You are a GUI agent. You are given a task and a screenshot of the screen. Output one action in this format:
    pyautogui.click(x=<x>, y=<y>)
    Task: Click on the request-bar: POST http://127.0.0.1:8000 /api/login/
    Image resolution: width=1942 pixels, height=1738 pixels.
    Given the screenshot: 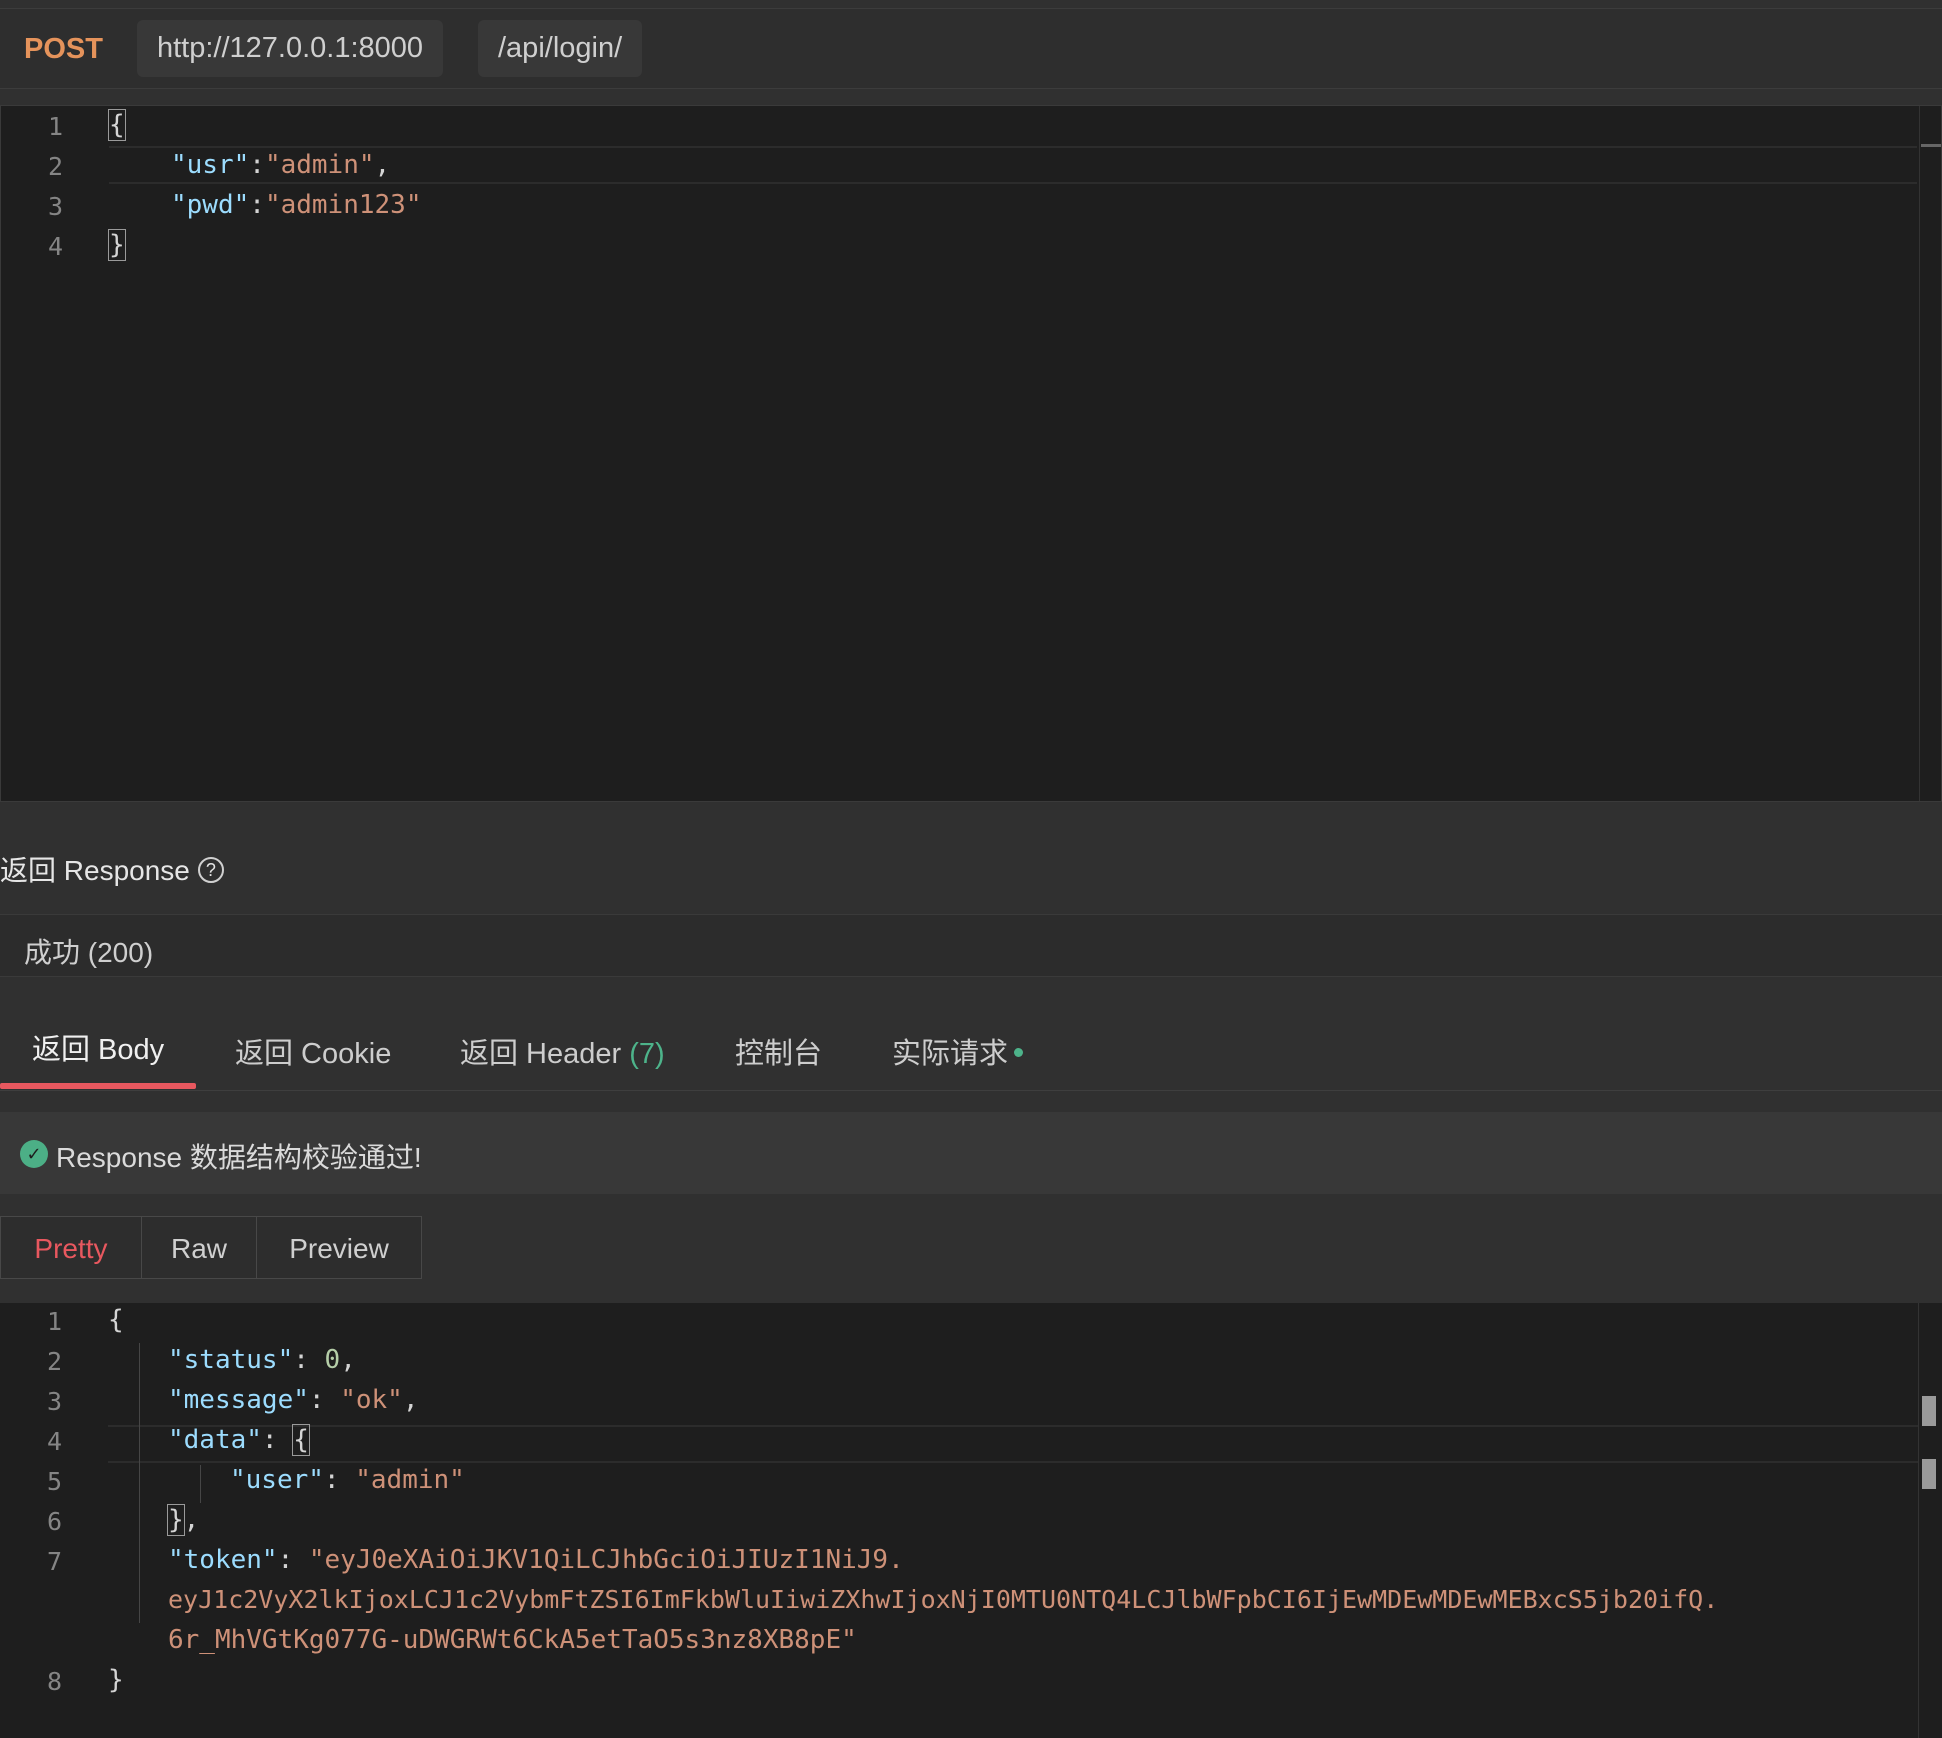 What is the action you would take?
    pyautogui.click(x=971, y=48)
    